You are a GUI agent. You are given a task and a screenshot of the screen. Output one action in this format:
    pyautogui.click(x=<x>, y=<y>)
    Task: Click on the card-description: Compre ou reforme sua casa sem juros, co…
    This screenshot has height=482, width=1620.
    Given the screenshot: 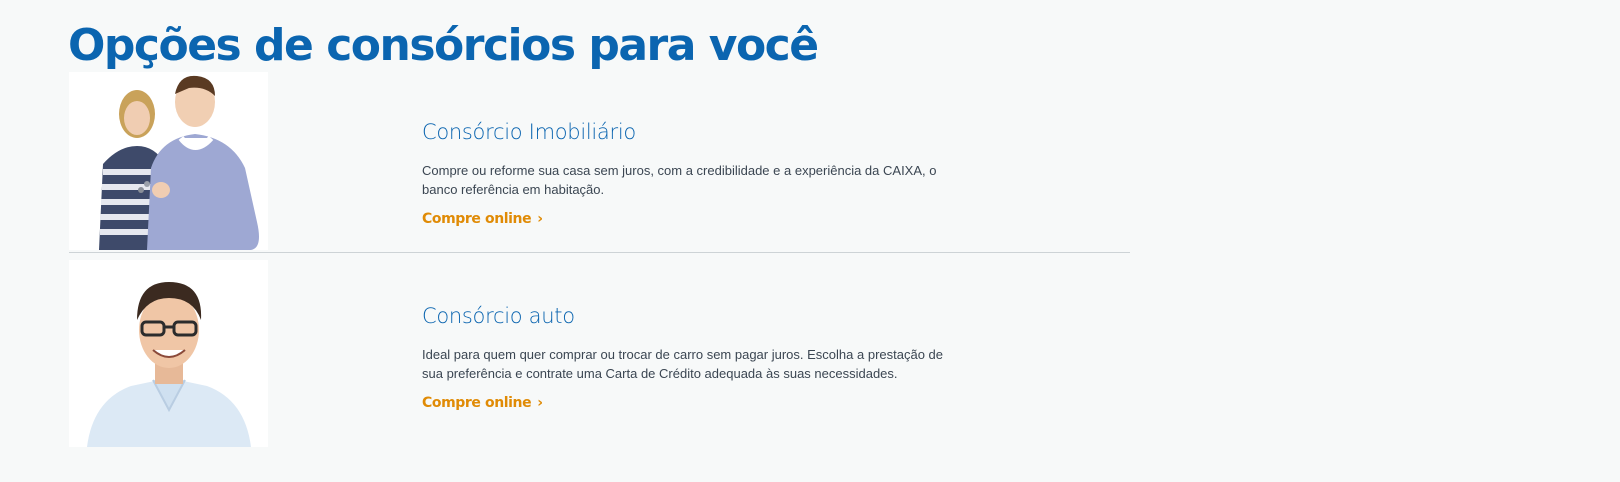 What is the action you would take?
    pyautogui.click(x=679, y=180)
    